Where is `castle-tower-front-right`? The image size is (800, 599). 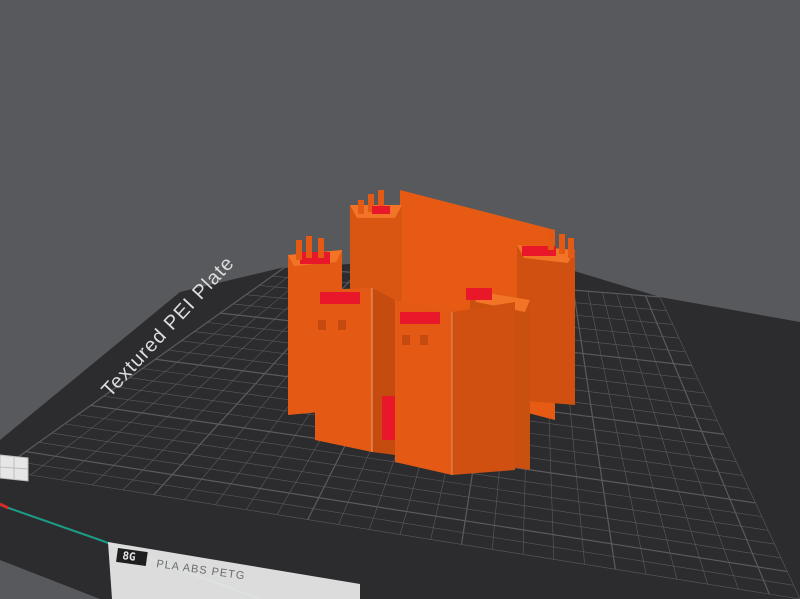
castle-tower-front-right is located at coordinates (423, 387).